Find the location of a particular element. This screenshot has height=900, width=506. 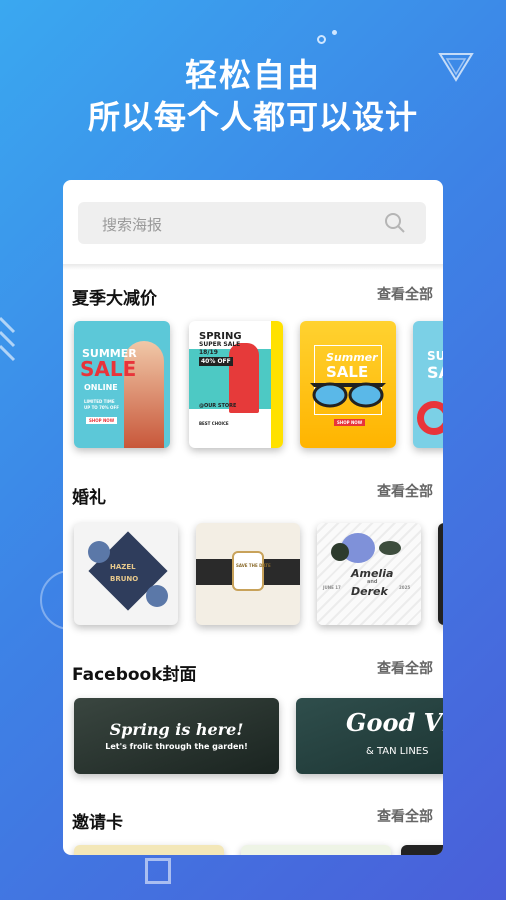

search-bar: 搜索海报 is located at coordinates (252, 223).